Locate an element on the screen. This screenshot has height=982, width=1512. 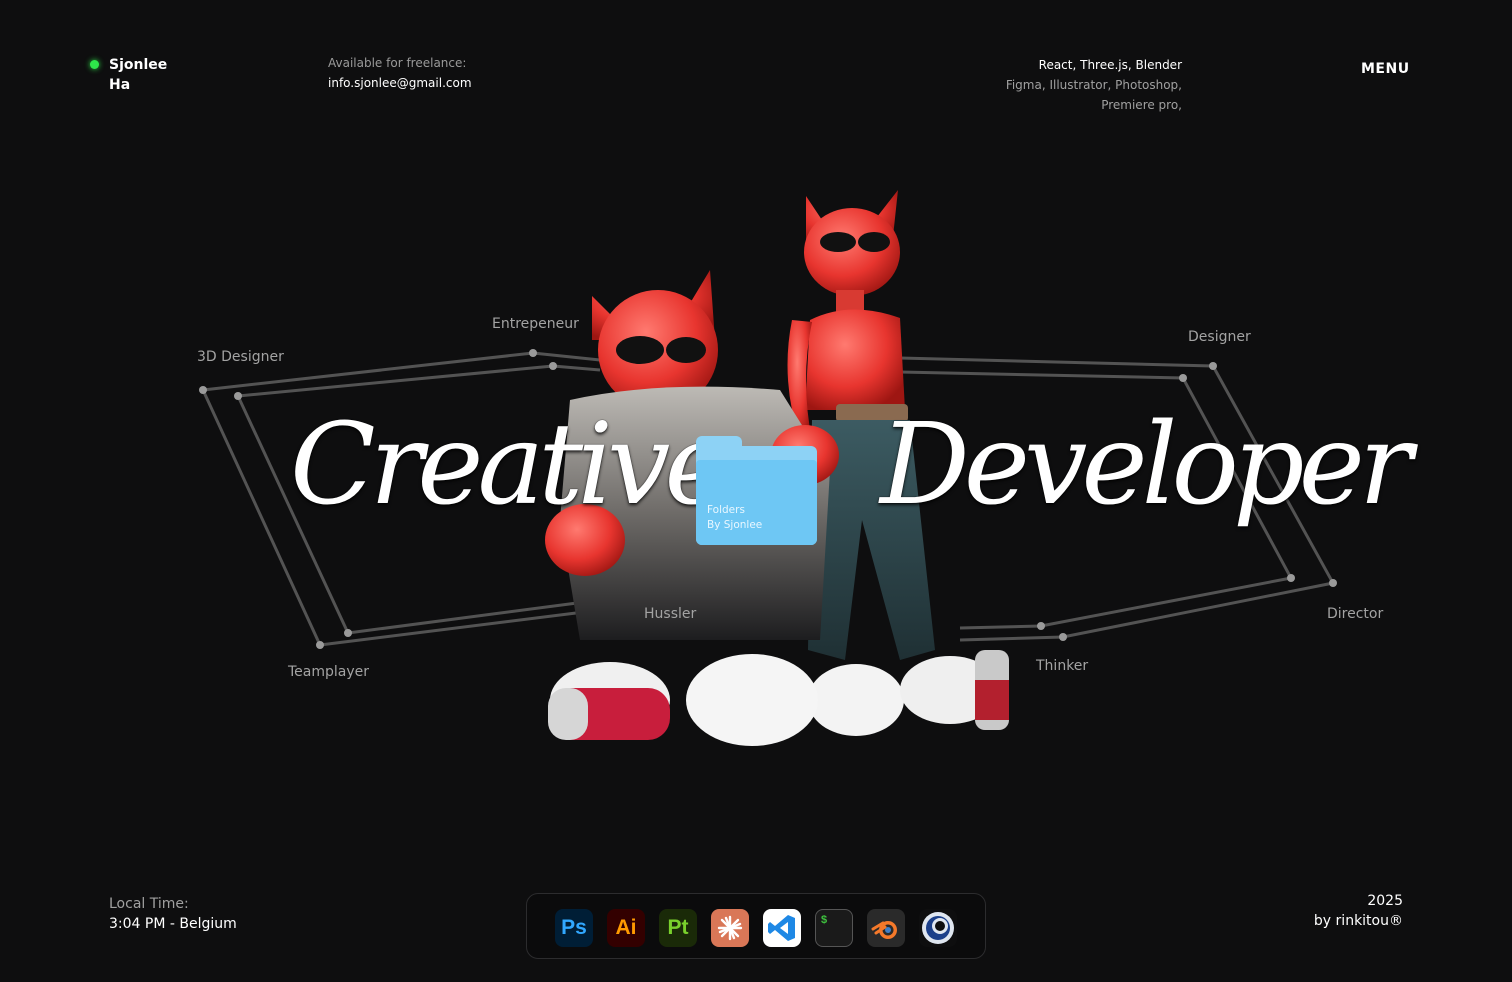
photoshop-icon: Ps is located at coordinates (574, 928).